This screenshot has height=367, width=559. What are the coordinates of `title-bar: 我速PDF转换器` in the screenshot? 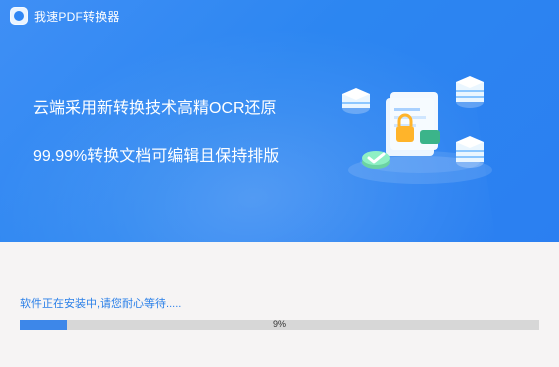 It's located at (279, 17).